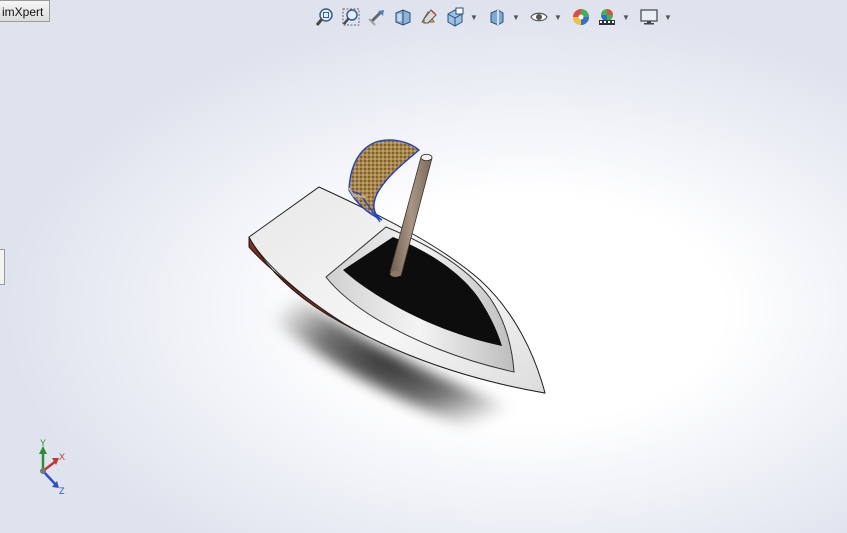 The image size is (847, 533). I want to click on triad-x-label: X, so click(62, 457).